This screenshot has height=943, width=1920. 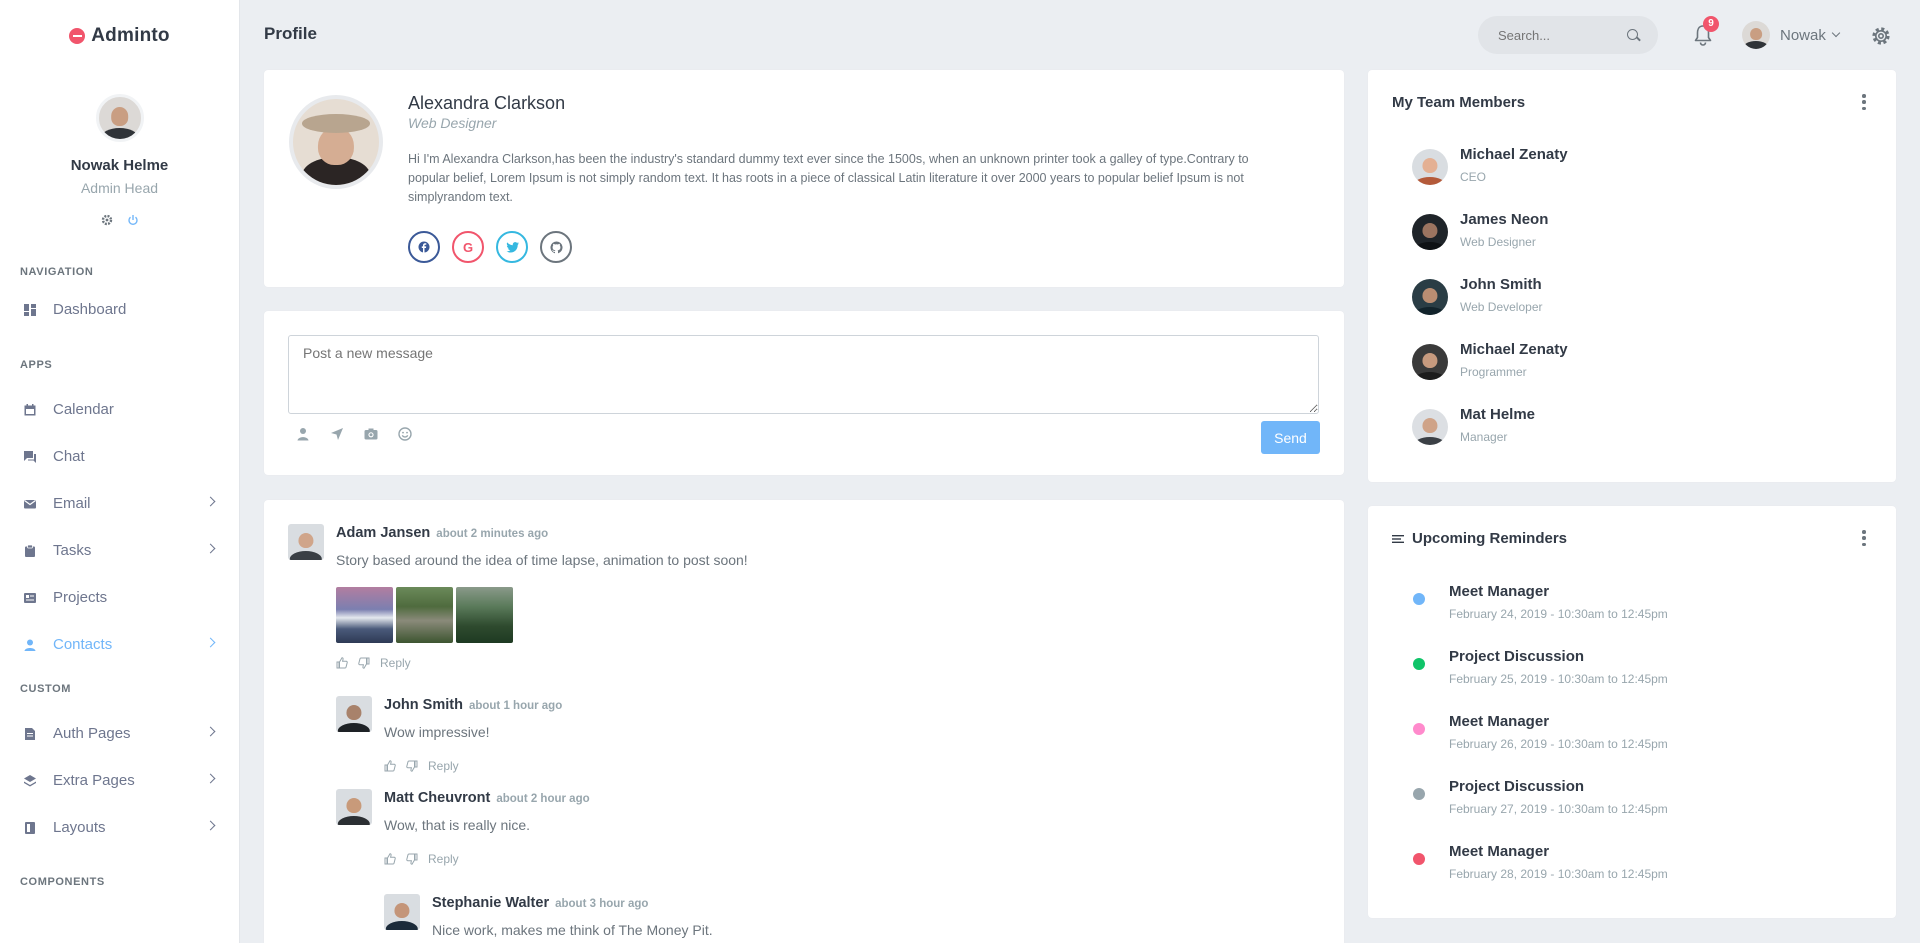 I want to click on facebook-glyph, so click(x=424, y=247).